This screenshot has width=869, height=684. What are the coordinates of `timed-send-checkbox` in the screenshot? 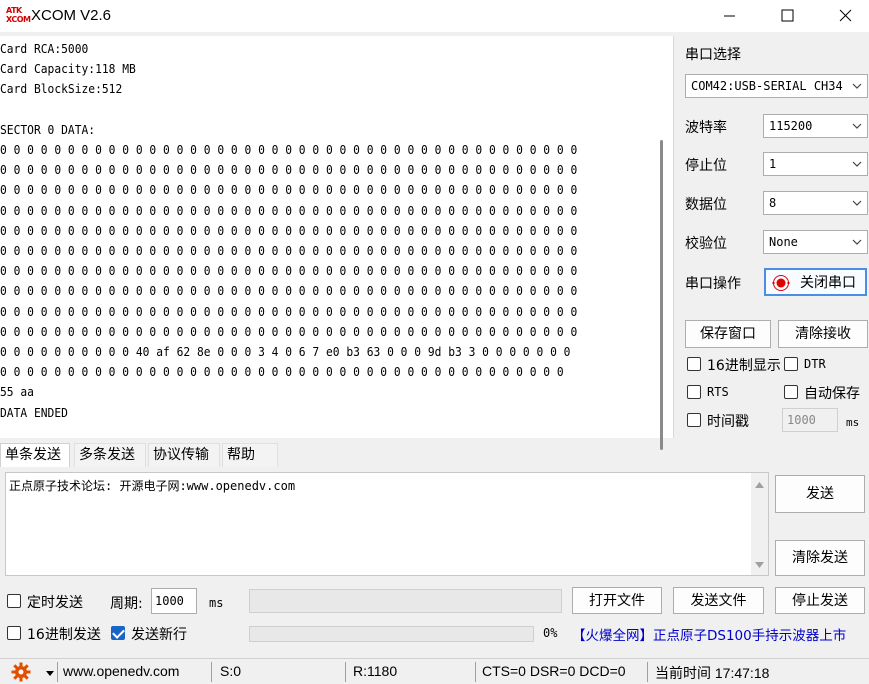 It's located at (14, 601).